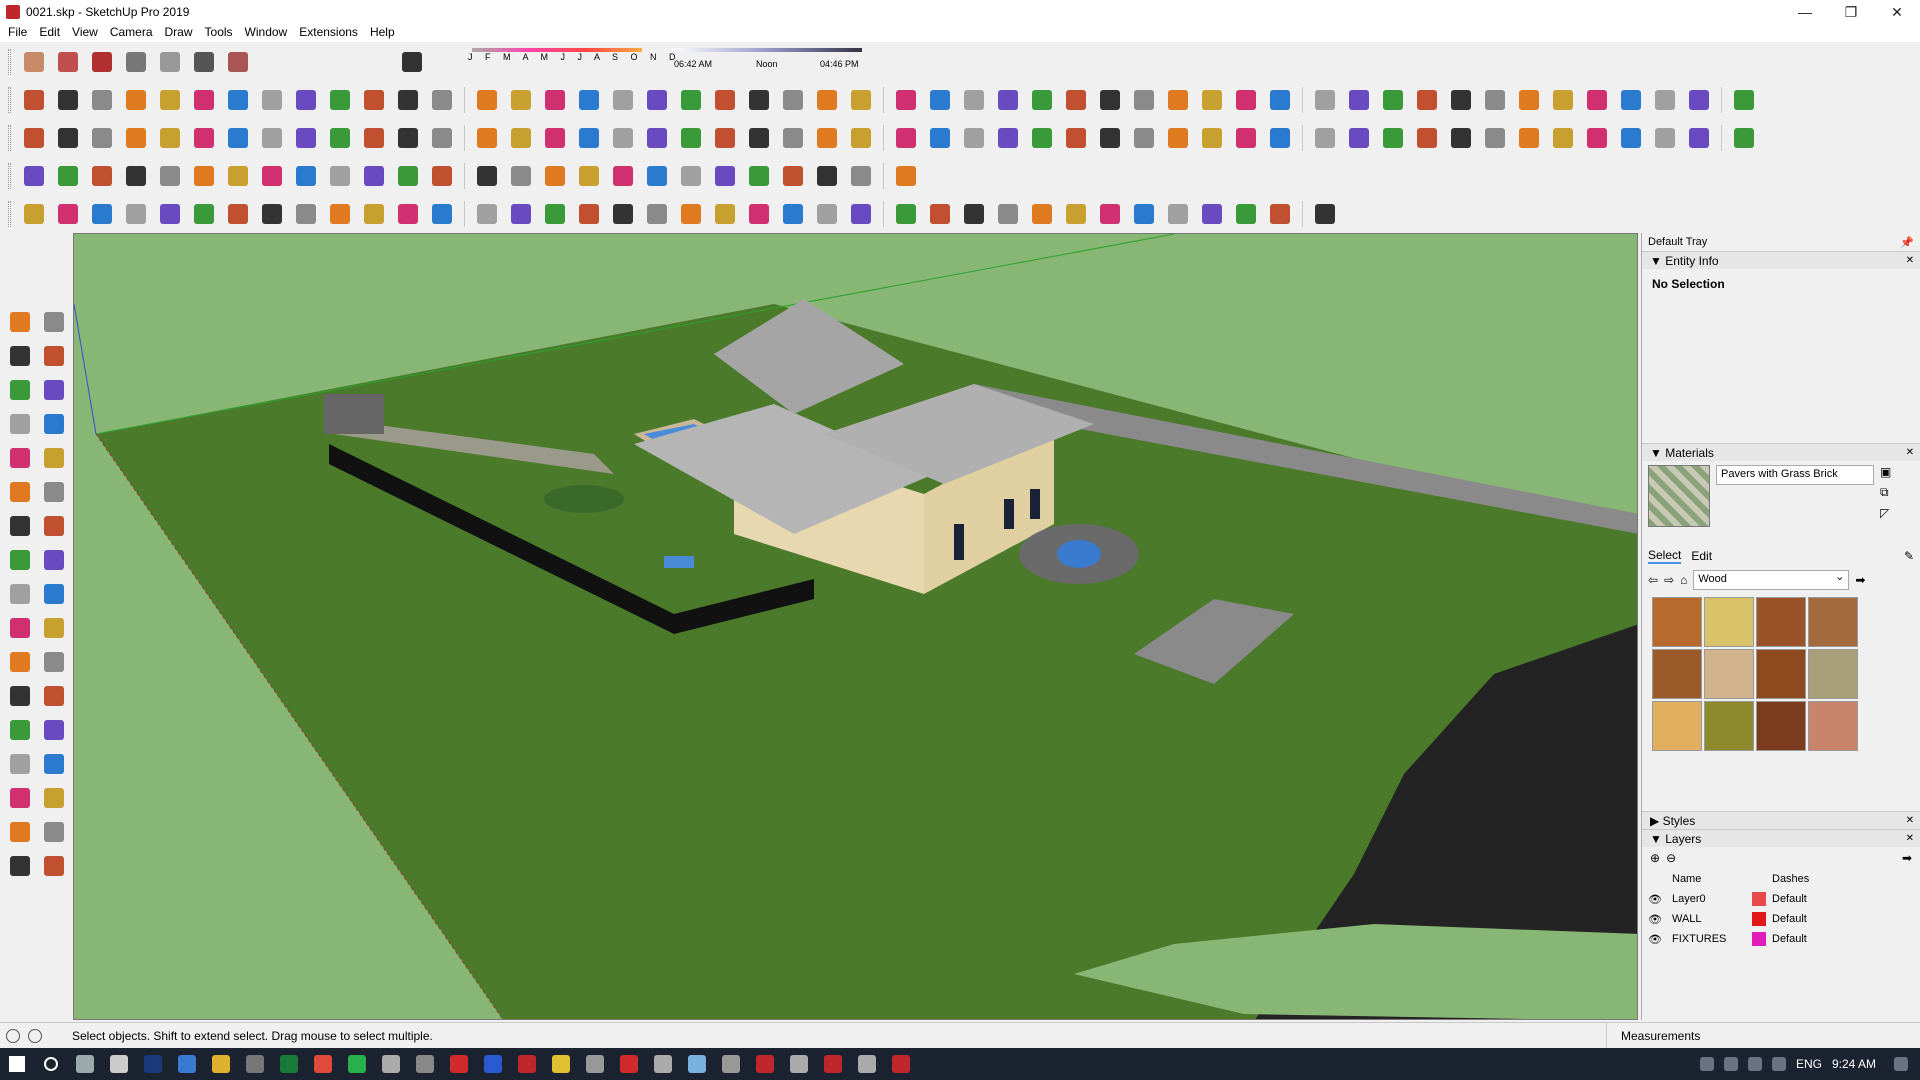 The image size is (1920, 1080). I want to click on forward-icon: ⇨, so click(1669, 580).